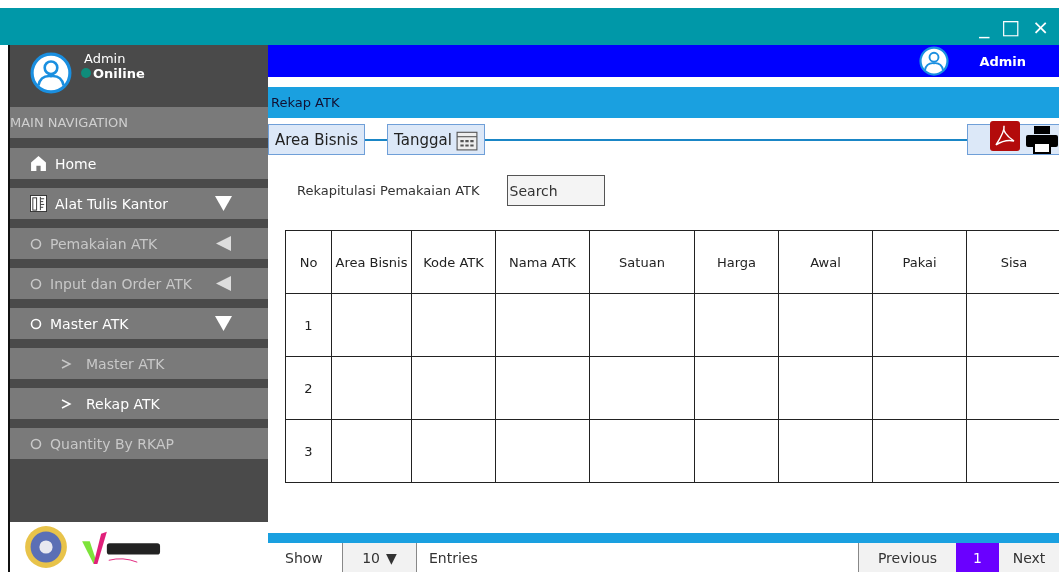 The height and width of the screenshot is (572, 1059). Describe the element at coordinates (984, 26) in the screenshot. I see `window-control: _` at that location.